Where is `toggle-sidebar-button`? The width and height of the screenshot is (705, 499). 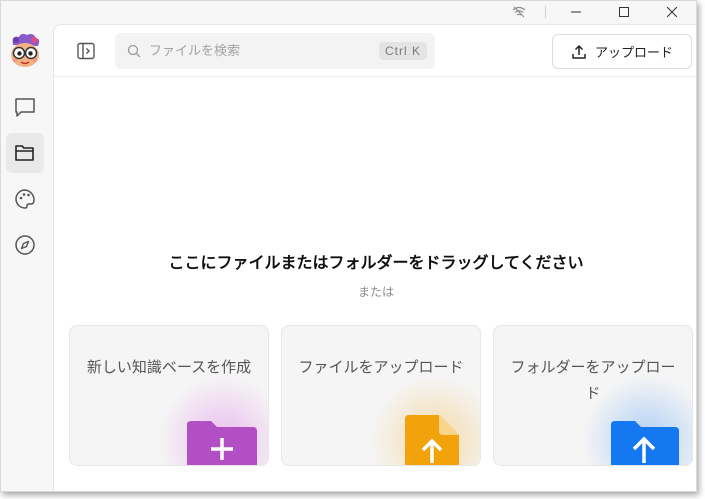 toggle-sidebar-button is located at coordinates (86, 51).